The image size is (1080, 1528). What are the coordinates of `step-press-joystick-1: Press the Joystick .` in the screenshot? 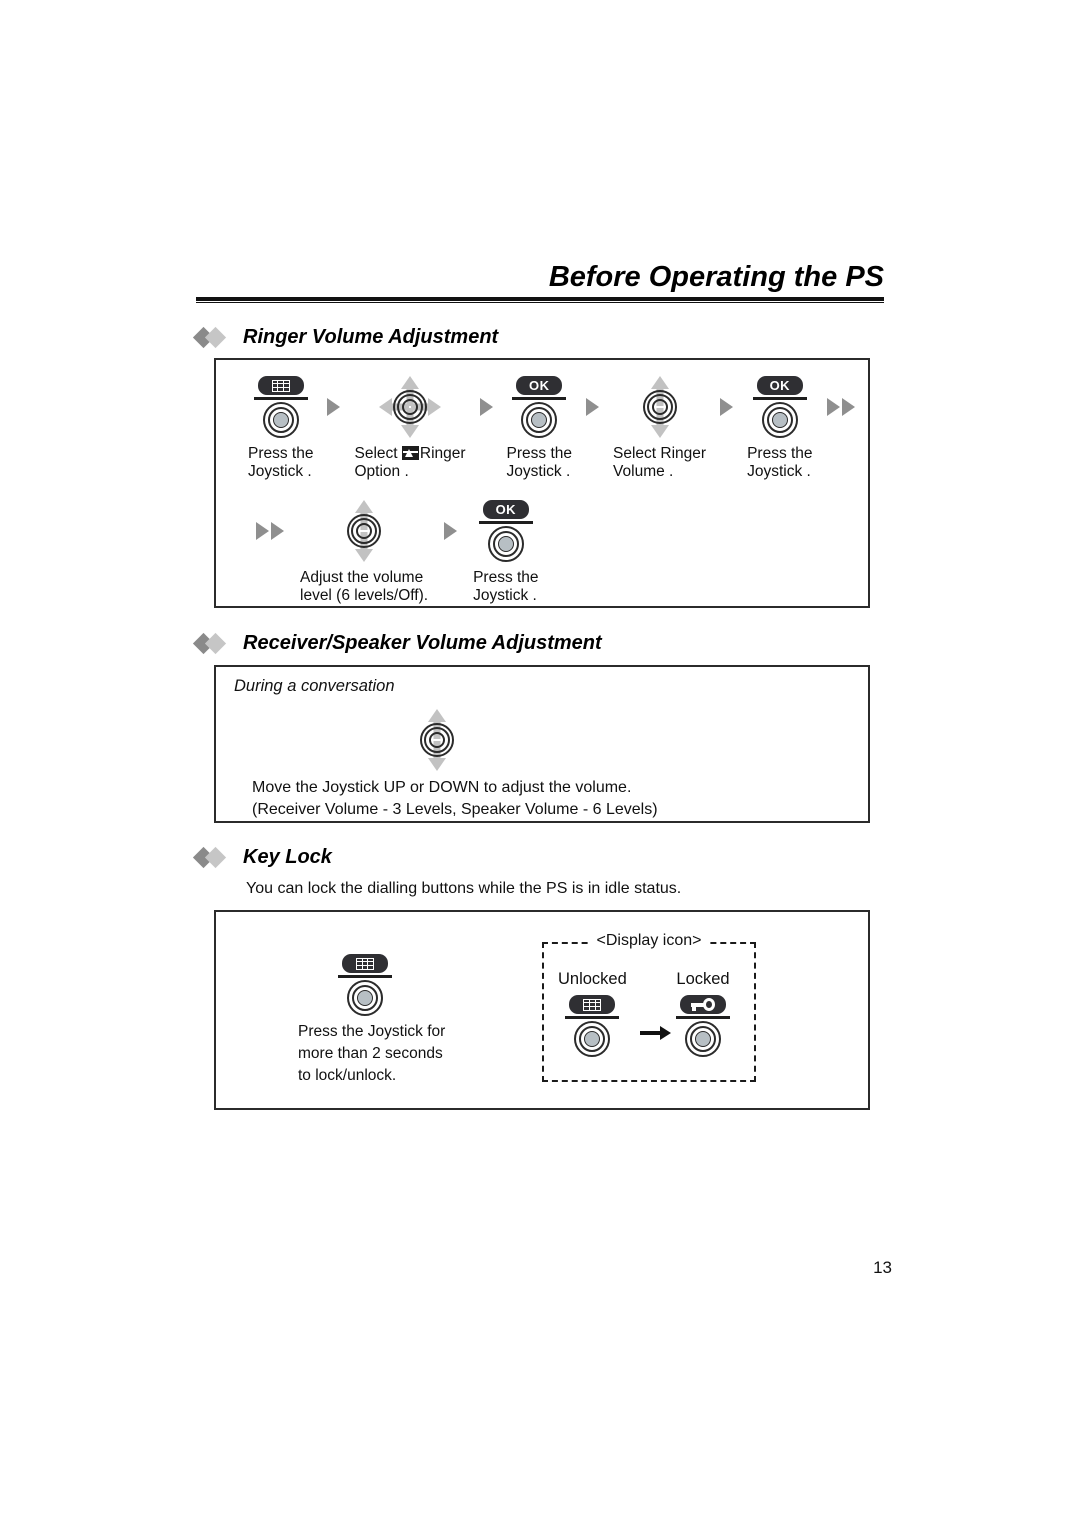 It's located at (280, 429).